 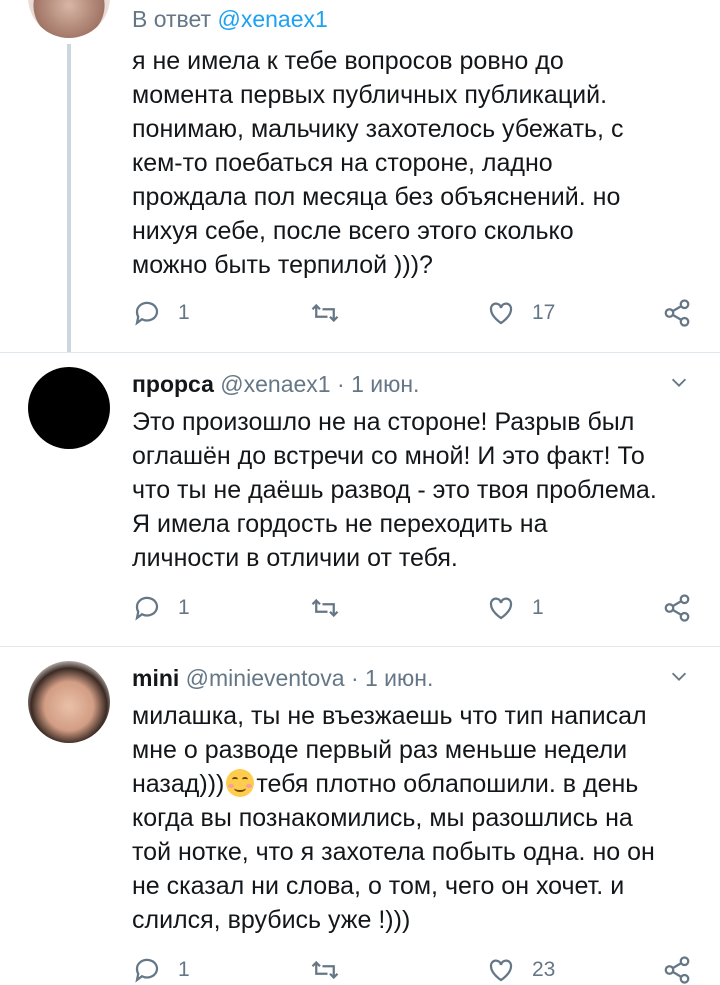 I want to click on like-button: 23, so click(x=520, y=970).